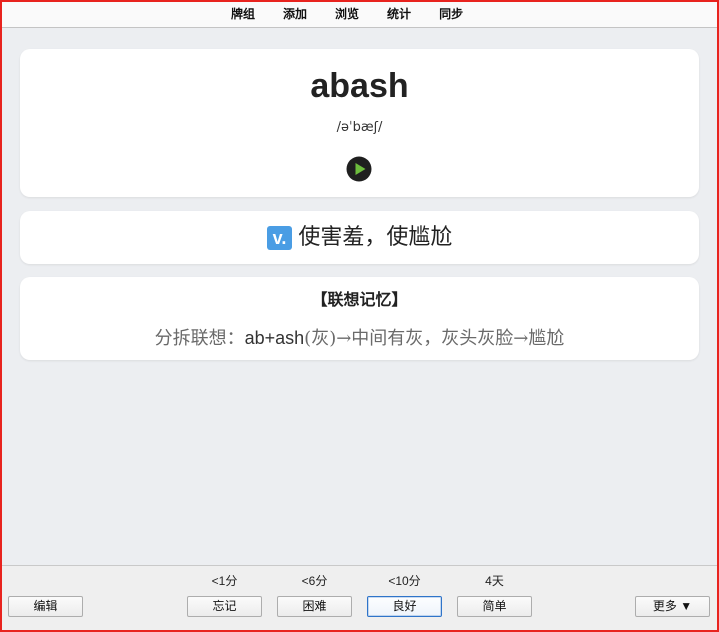  What do you see at coordinates (224, 606) in the screenshot?
I see `again-button: 忘记` at bounding box center [224, 606].